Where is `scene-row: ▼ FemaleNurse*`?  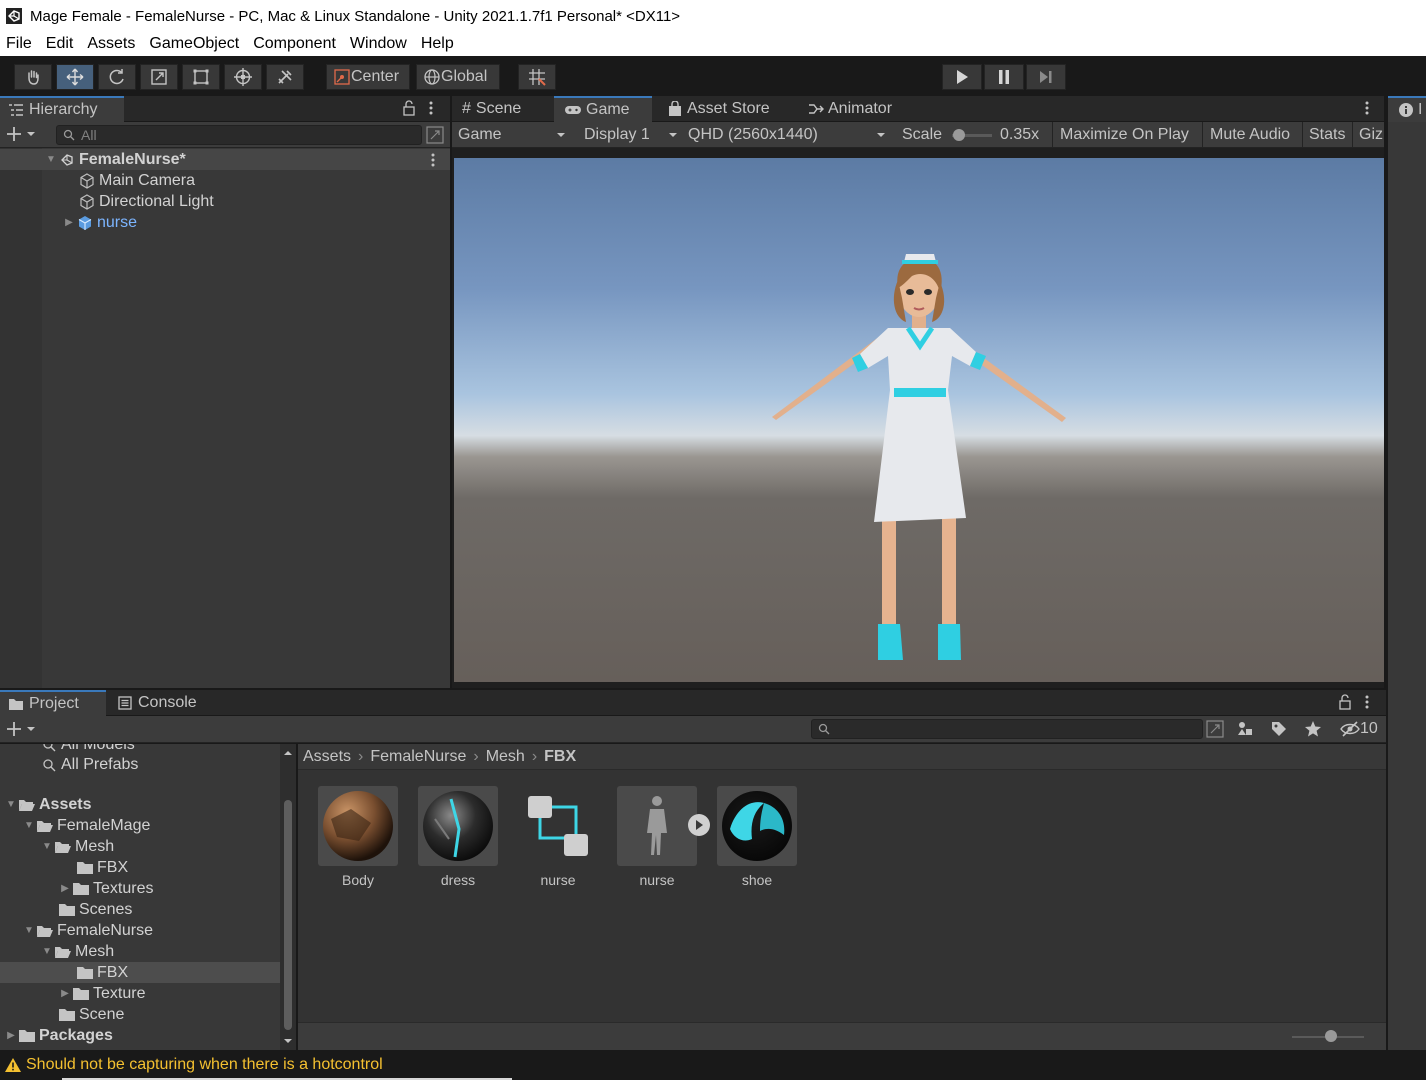 scene-row: ▼ FemaleNurse* is located at coordinates (225, 159).